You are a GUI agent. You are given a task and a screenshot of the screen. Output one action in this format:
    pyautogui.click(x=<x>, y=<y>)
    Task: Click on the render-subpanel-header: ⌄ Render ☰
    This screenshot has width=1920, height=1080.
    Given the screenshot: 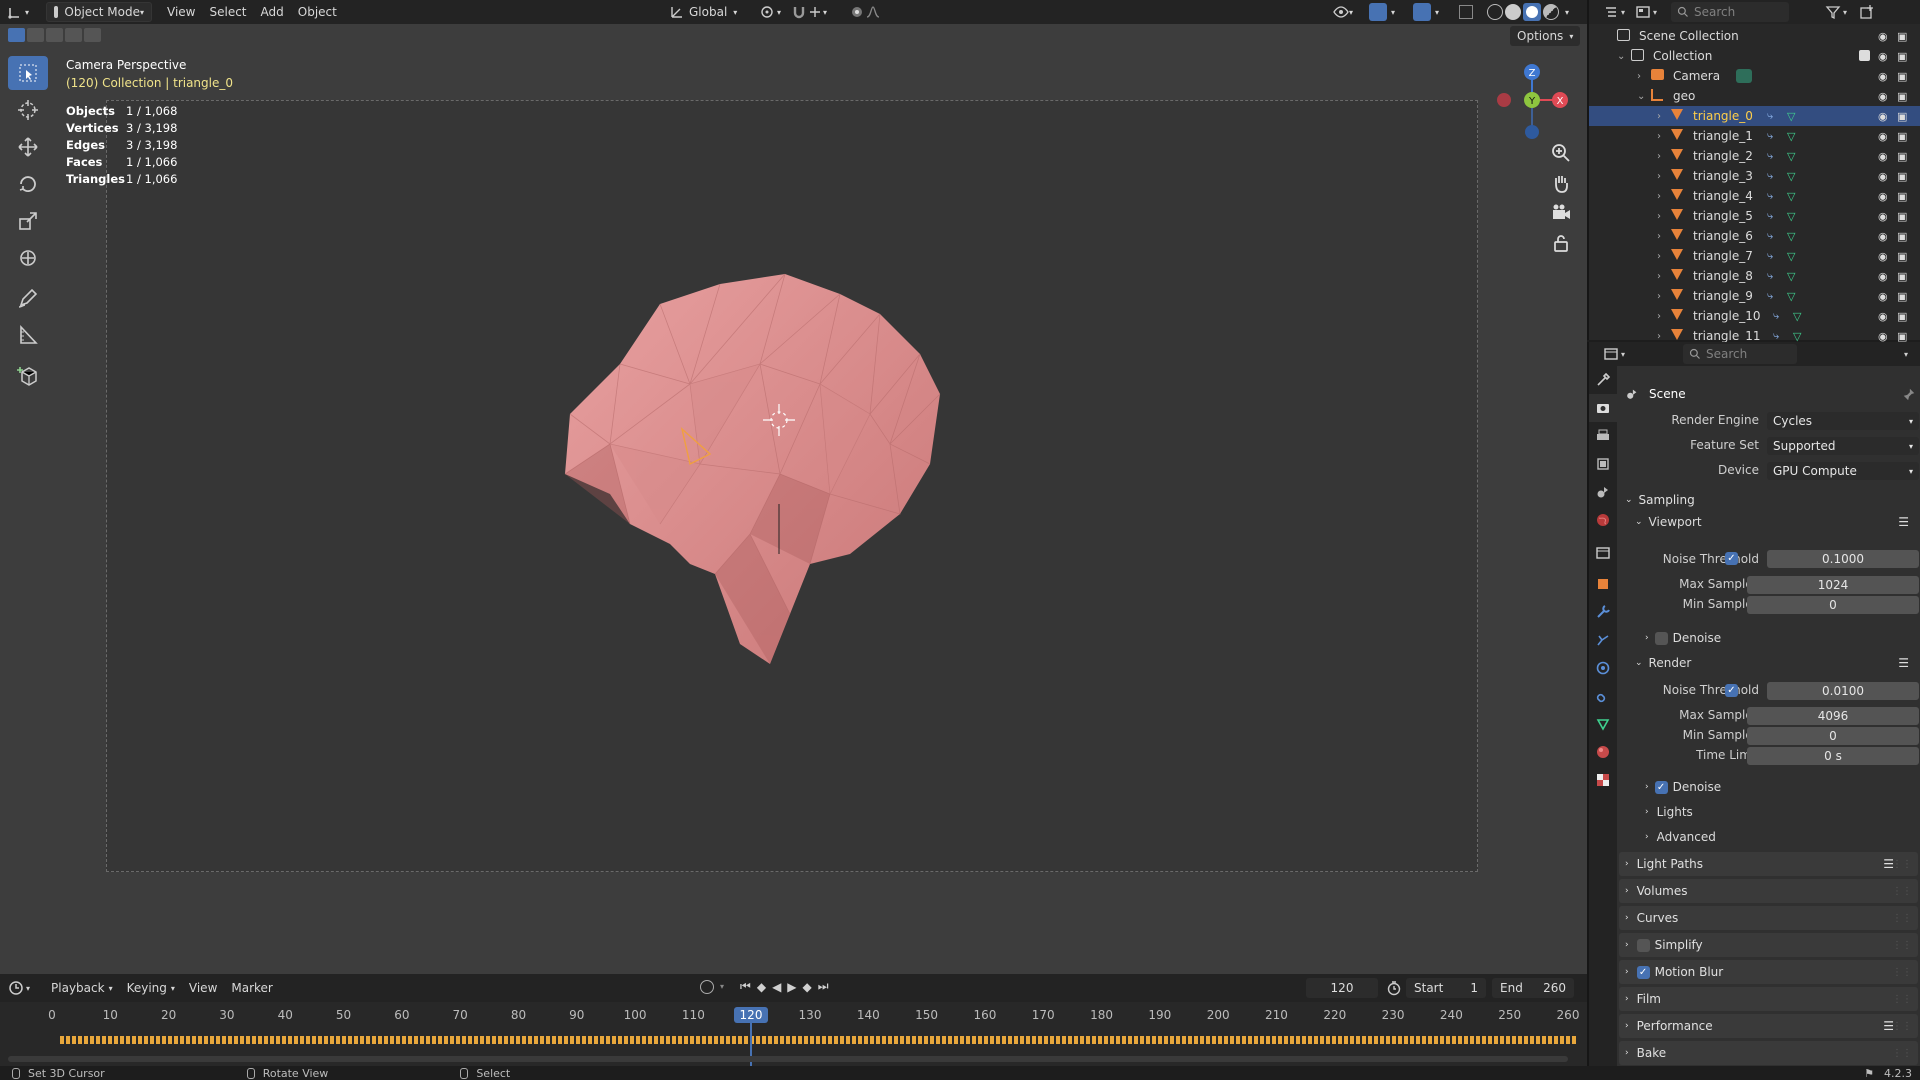 What is the action you would take?
    pyautogui.click(x=1774, y=663)
    